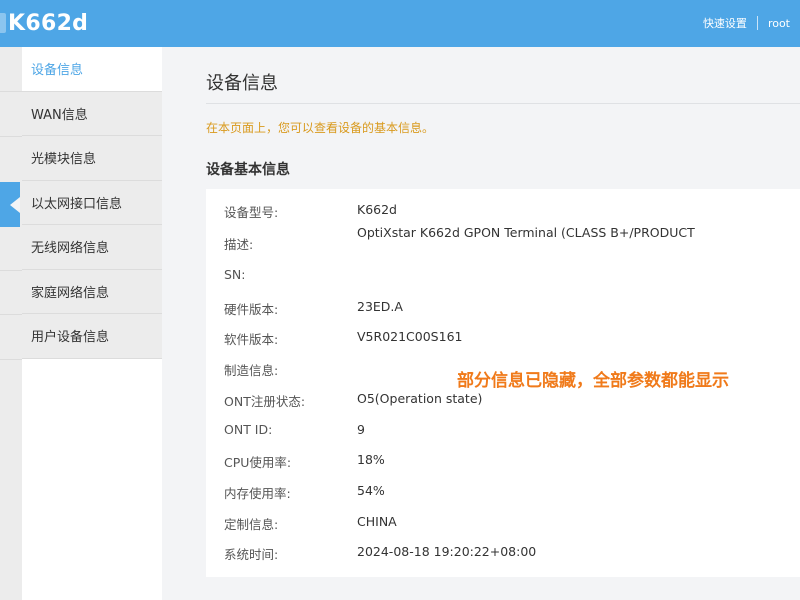 This screenshot has width=800, height=600. I want to click on field-value: V5R021C00S161, so click(410, 336).